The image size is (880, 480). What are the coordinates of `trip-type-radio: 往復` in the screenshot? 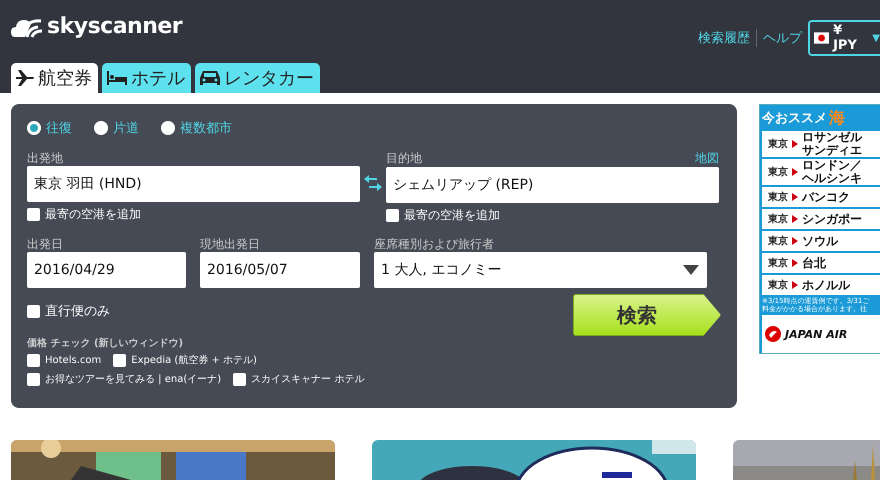 It's located at (49, 128).